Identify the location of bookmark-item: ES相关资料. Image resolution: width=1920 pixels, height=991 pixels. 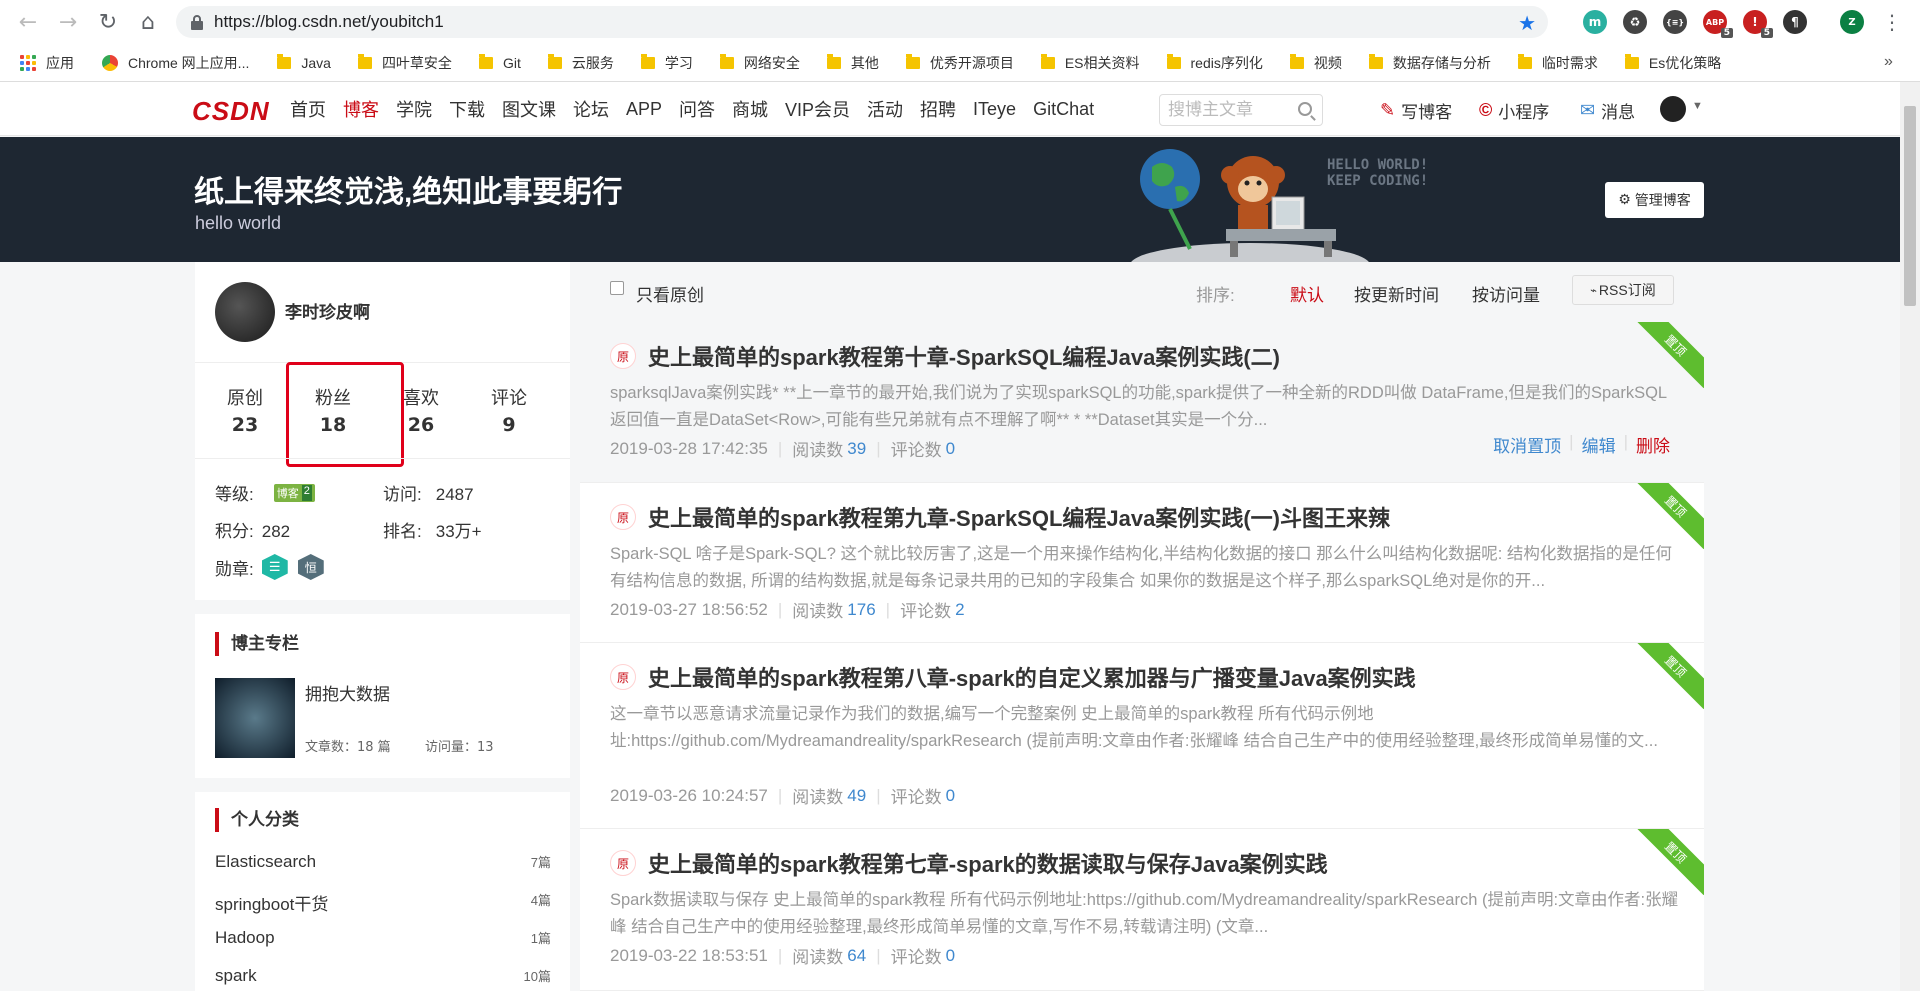
(1090, 63).